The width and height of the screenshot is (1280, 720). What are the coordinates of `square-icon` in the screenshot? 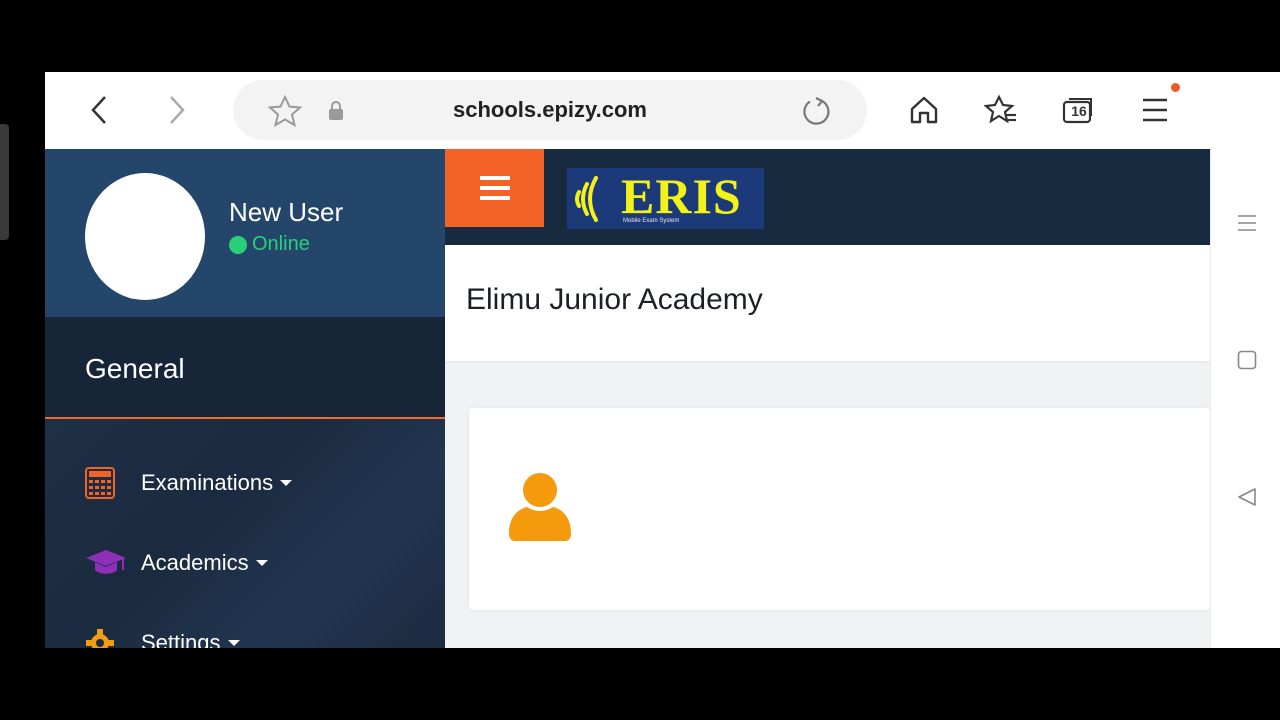 It's located at (1247, 360).